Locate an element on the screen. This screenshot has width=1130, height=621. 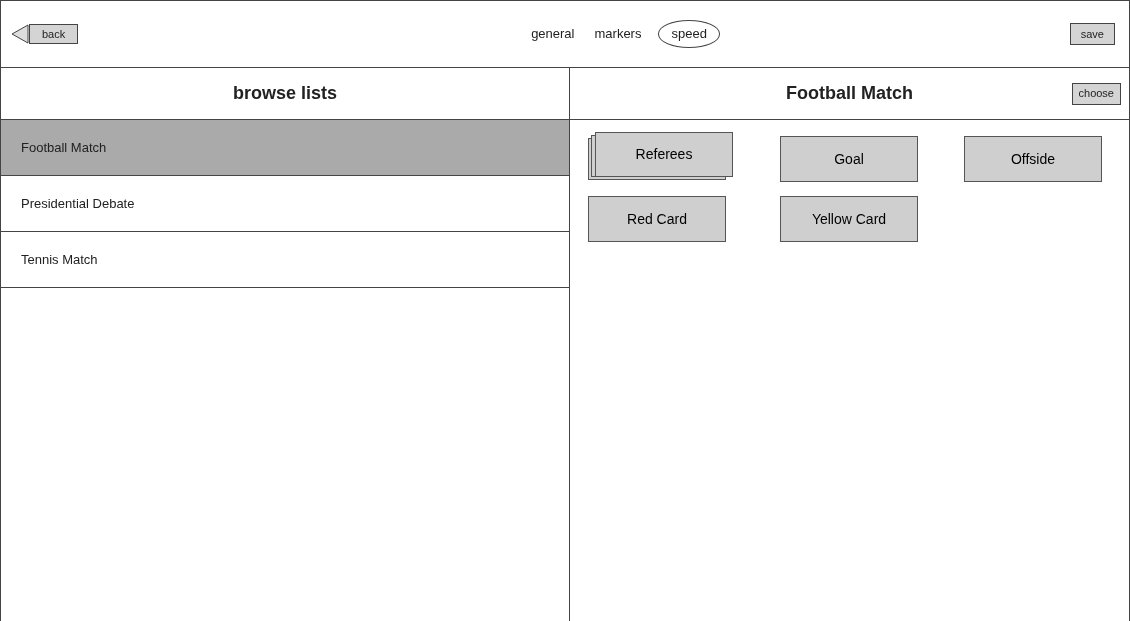
save-button: save is located at coordinates (1092, 34).